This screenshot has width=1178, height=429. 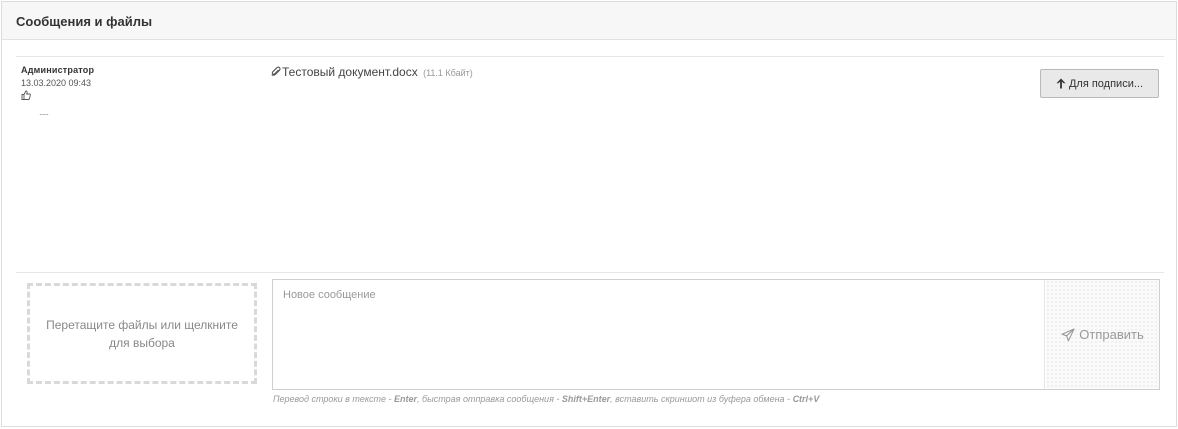 What do you see at coordinates (350, 72) in the screenshot?
I see `file-link: Тестовый документ.docx` at bounding box center [350, 72].